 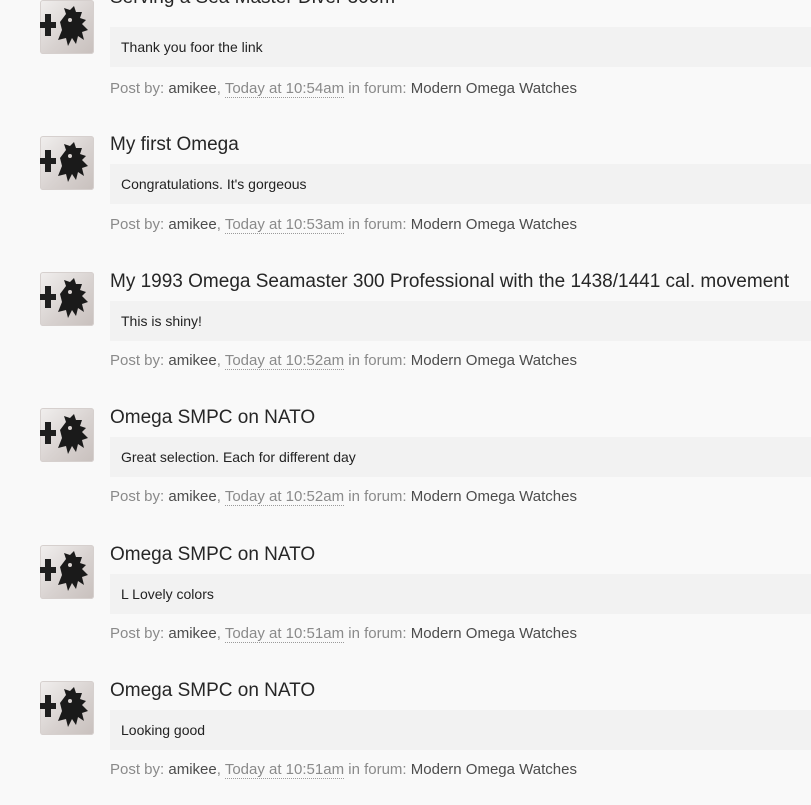 I want to click on post-title-link: Serving a Sea Master Diver 300m, so click(x=252, y=4).